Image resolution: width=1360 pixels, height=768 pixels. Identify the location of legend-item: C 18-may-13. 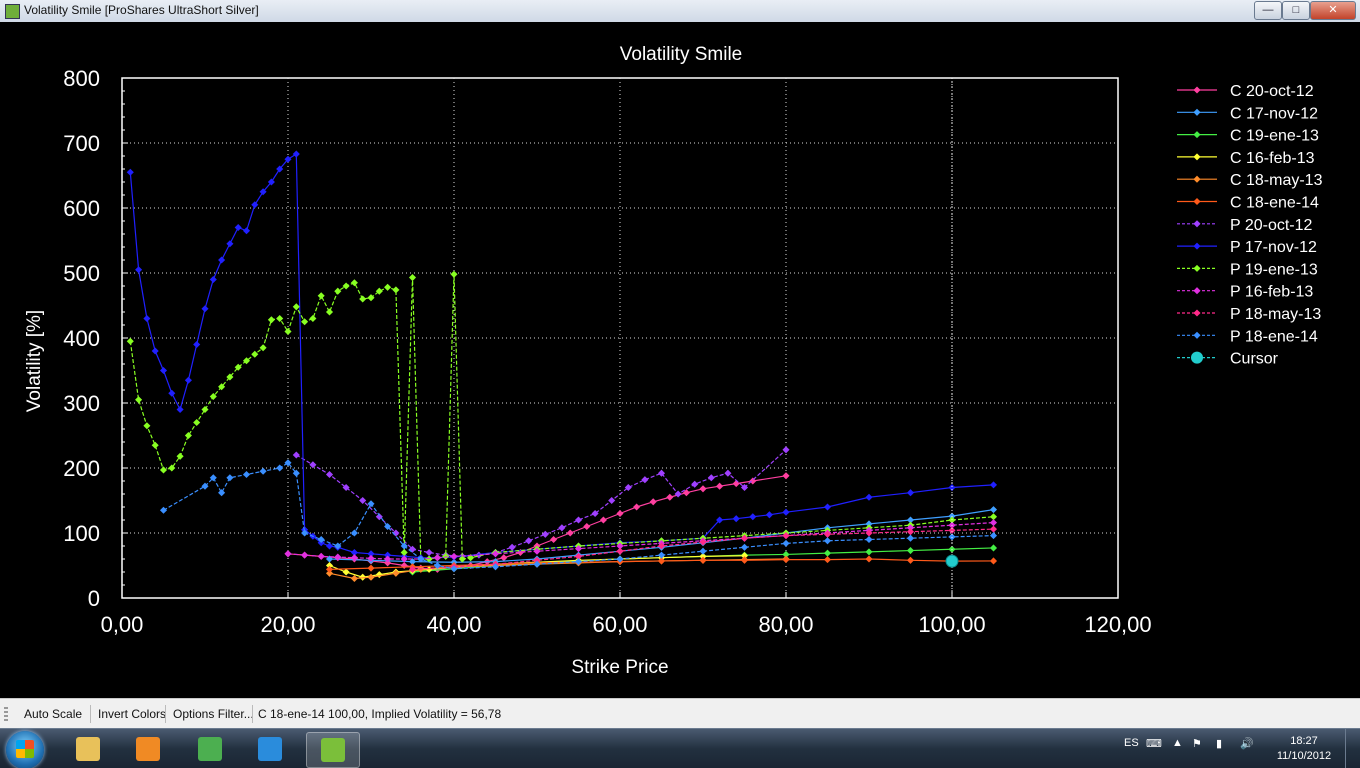
(1250, 180).